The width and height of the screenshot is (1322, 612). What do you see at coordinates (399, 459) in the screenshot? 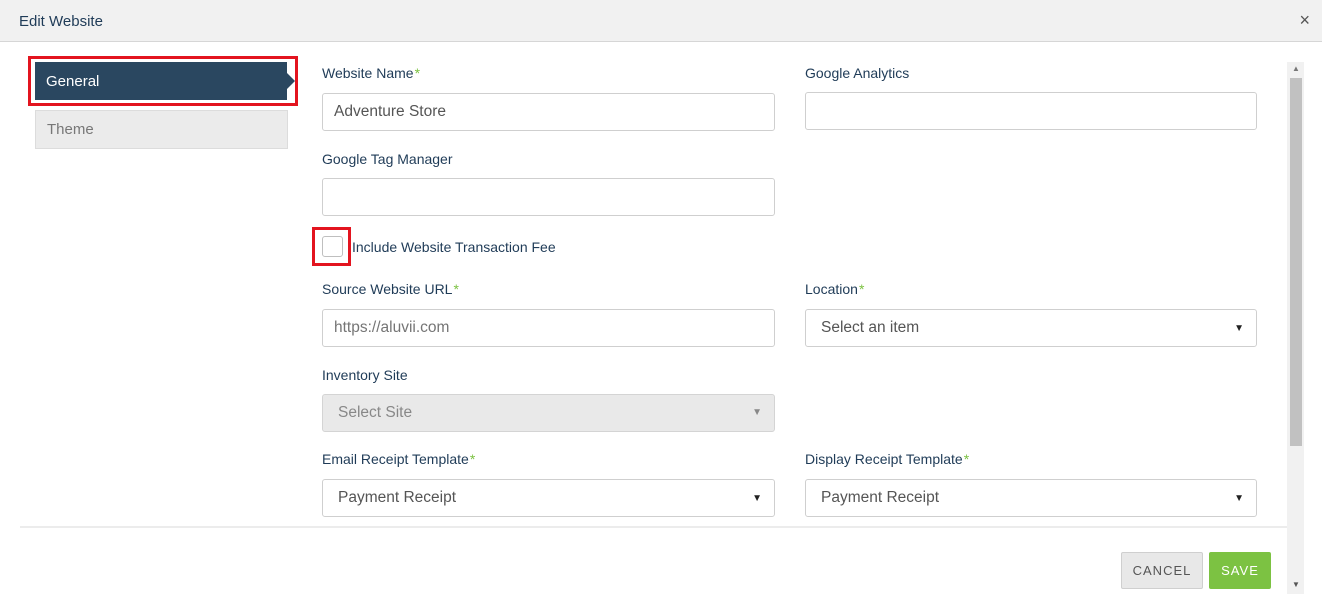
I see `email-receipt-label: Email Receipt Template*` at bounding box center [399, 459].